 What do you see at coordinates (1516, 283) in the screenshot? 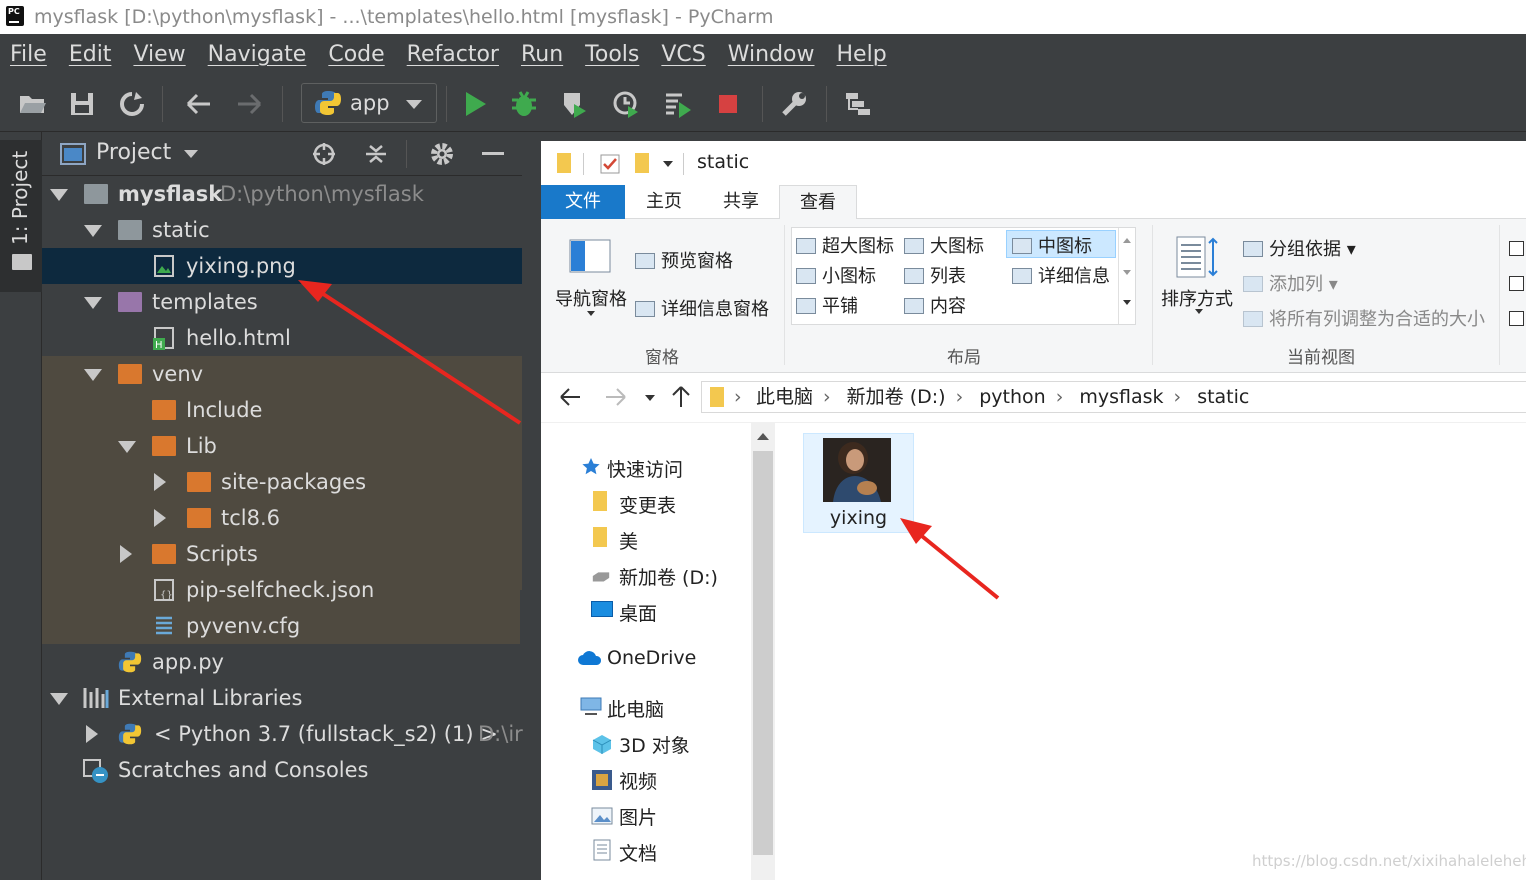
I see `file-extension-toggle` at bounding box center [1516, 283].